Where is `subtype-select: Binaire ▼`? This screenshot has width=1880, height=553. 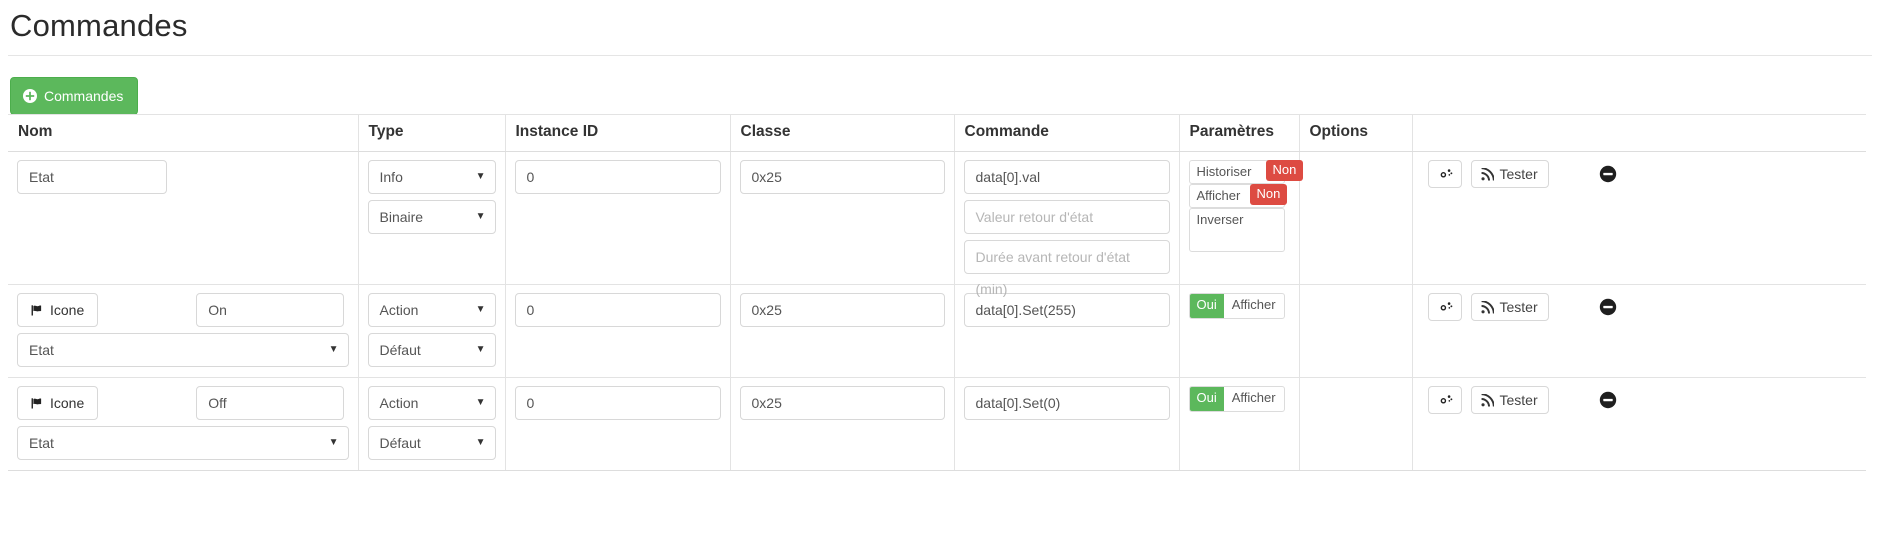 subtype-select: Binaire ▼ is located at coordinates (431, 217).